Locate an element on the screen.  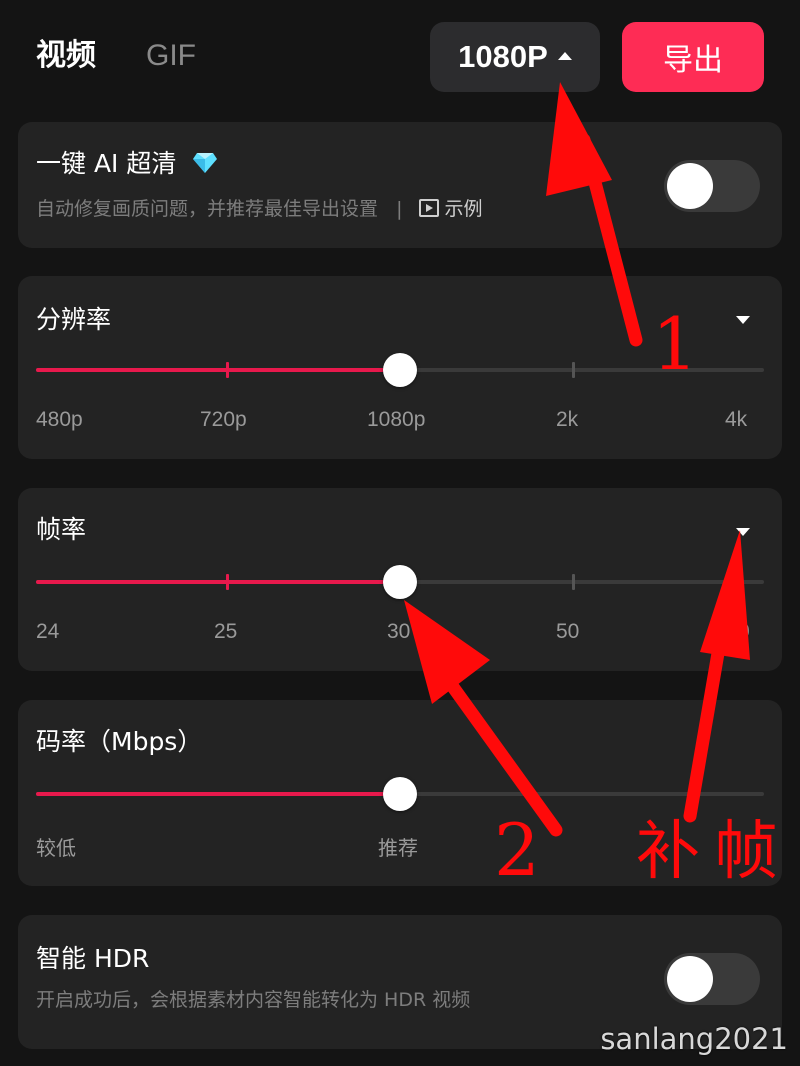
diamond-icon is located at coordinates (205, 163).